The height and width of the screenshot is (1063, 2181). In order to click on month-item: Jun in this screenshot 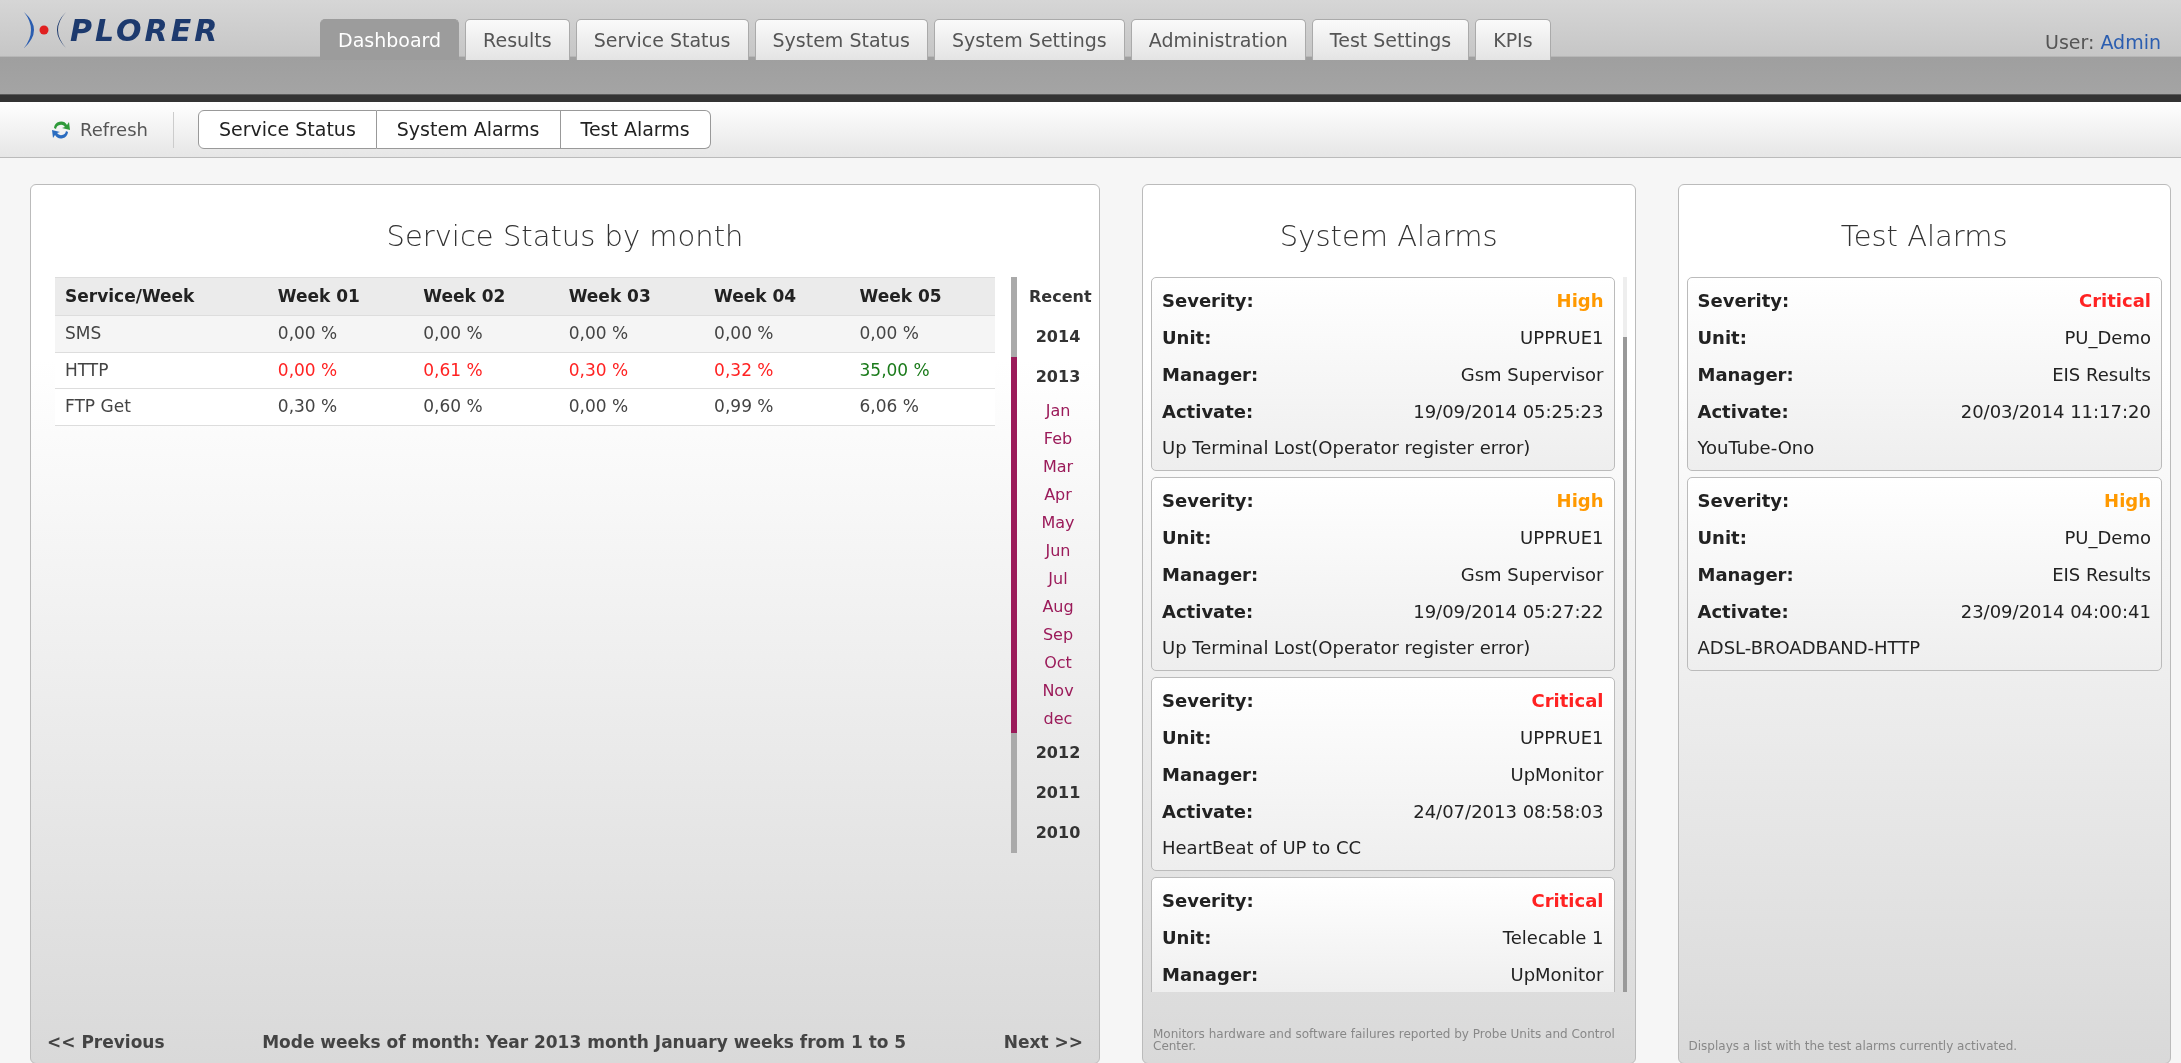, I will do `click(1058, 550)`.